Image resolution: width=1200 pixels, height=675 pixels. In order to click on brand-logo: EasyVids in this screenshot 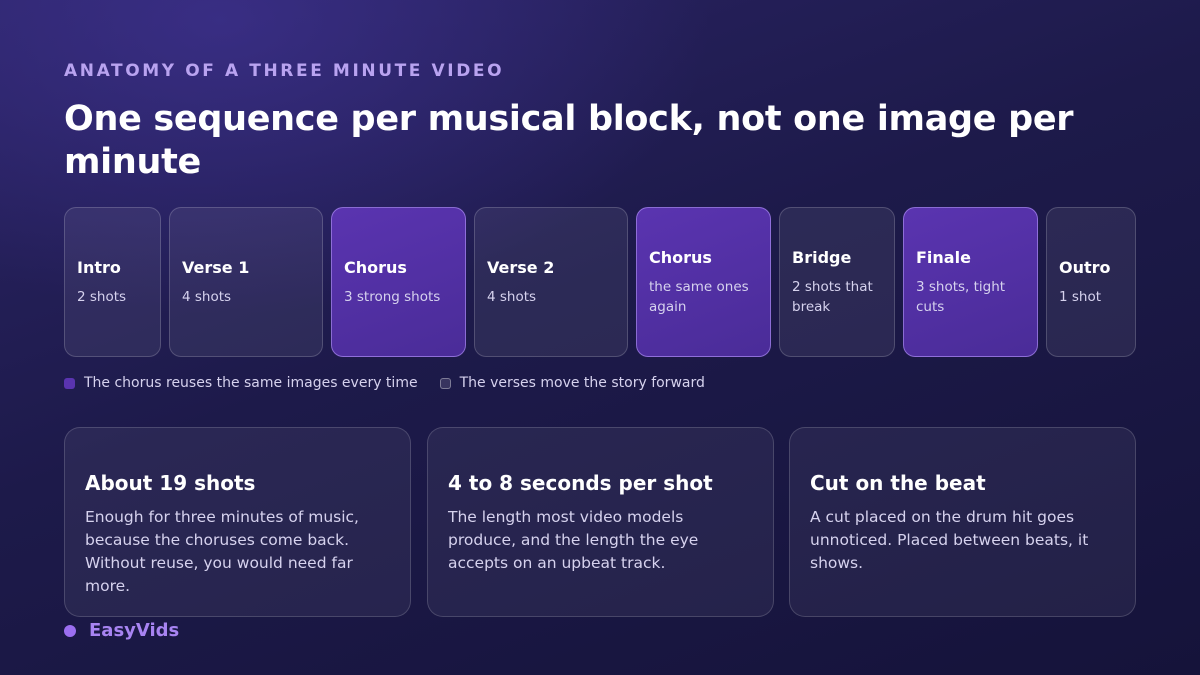, I will do `click(121, 630)`.